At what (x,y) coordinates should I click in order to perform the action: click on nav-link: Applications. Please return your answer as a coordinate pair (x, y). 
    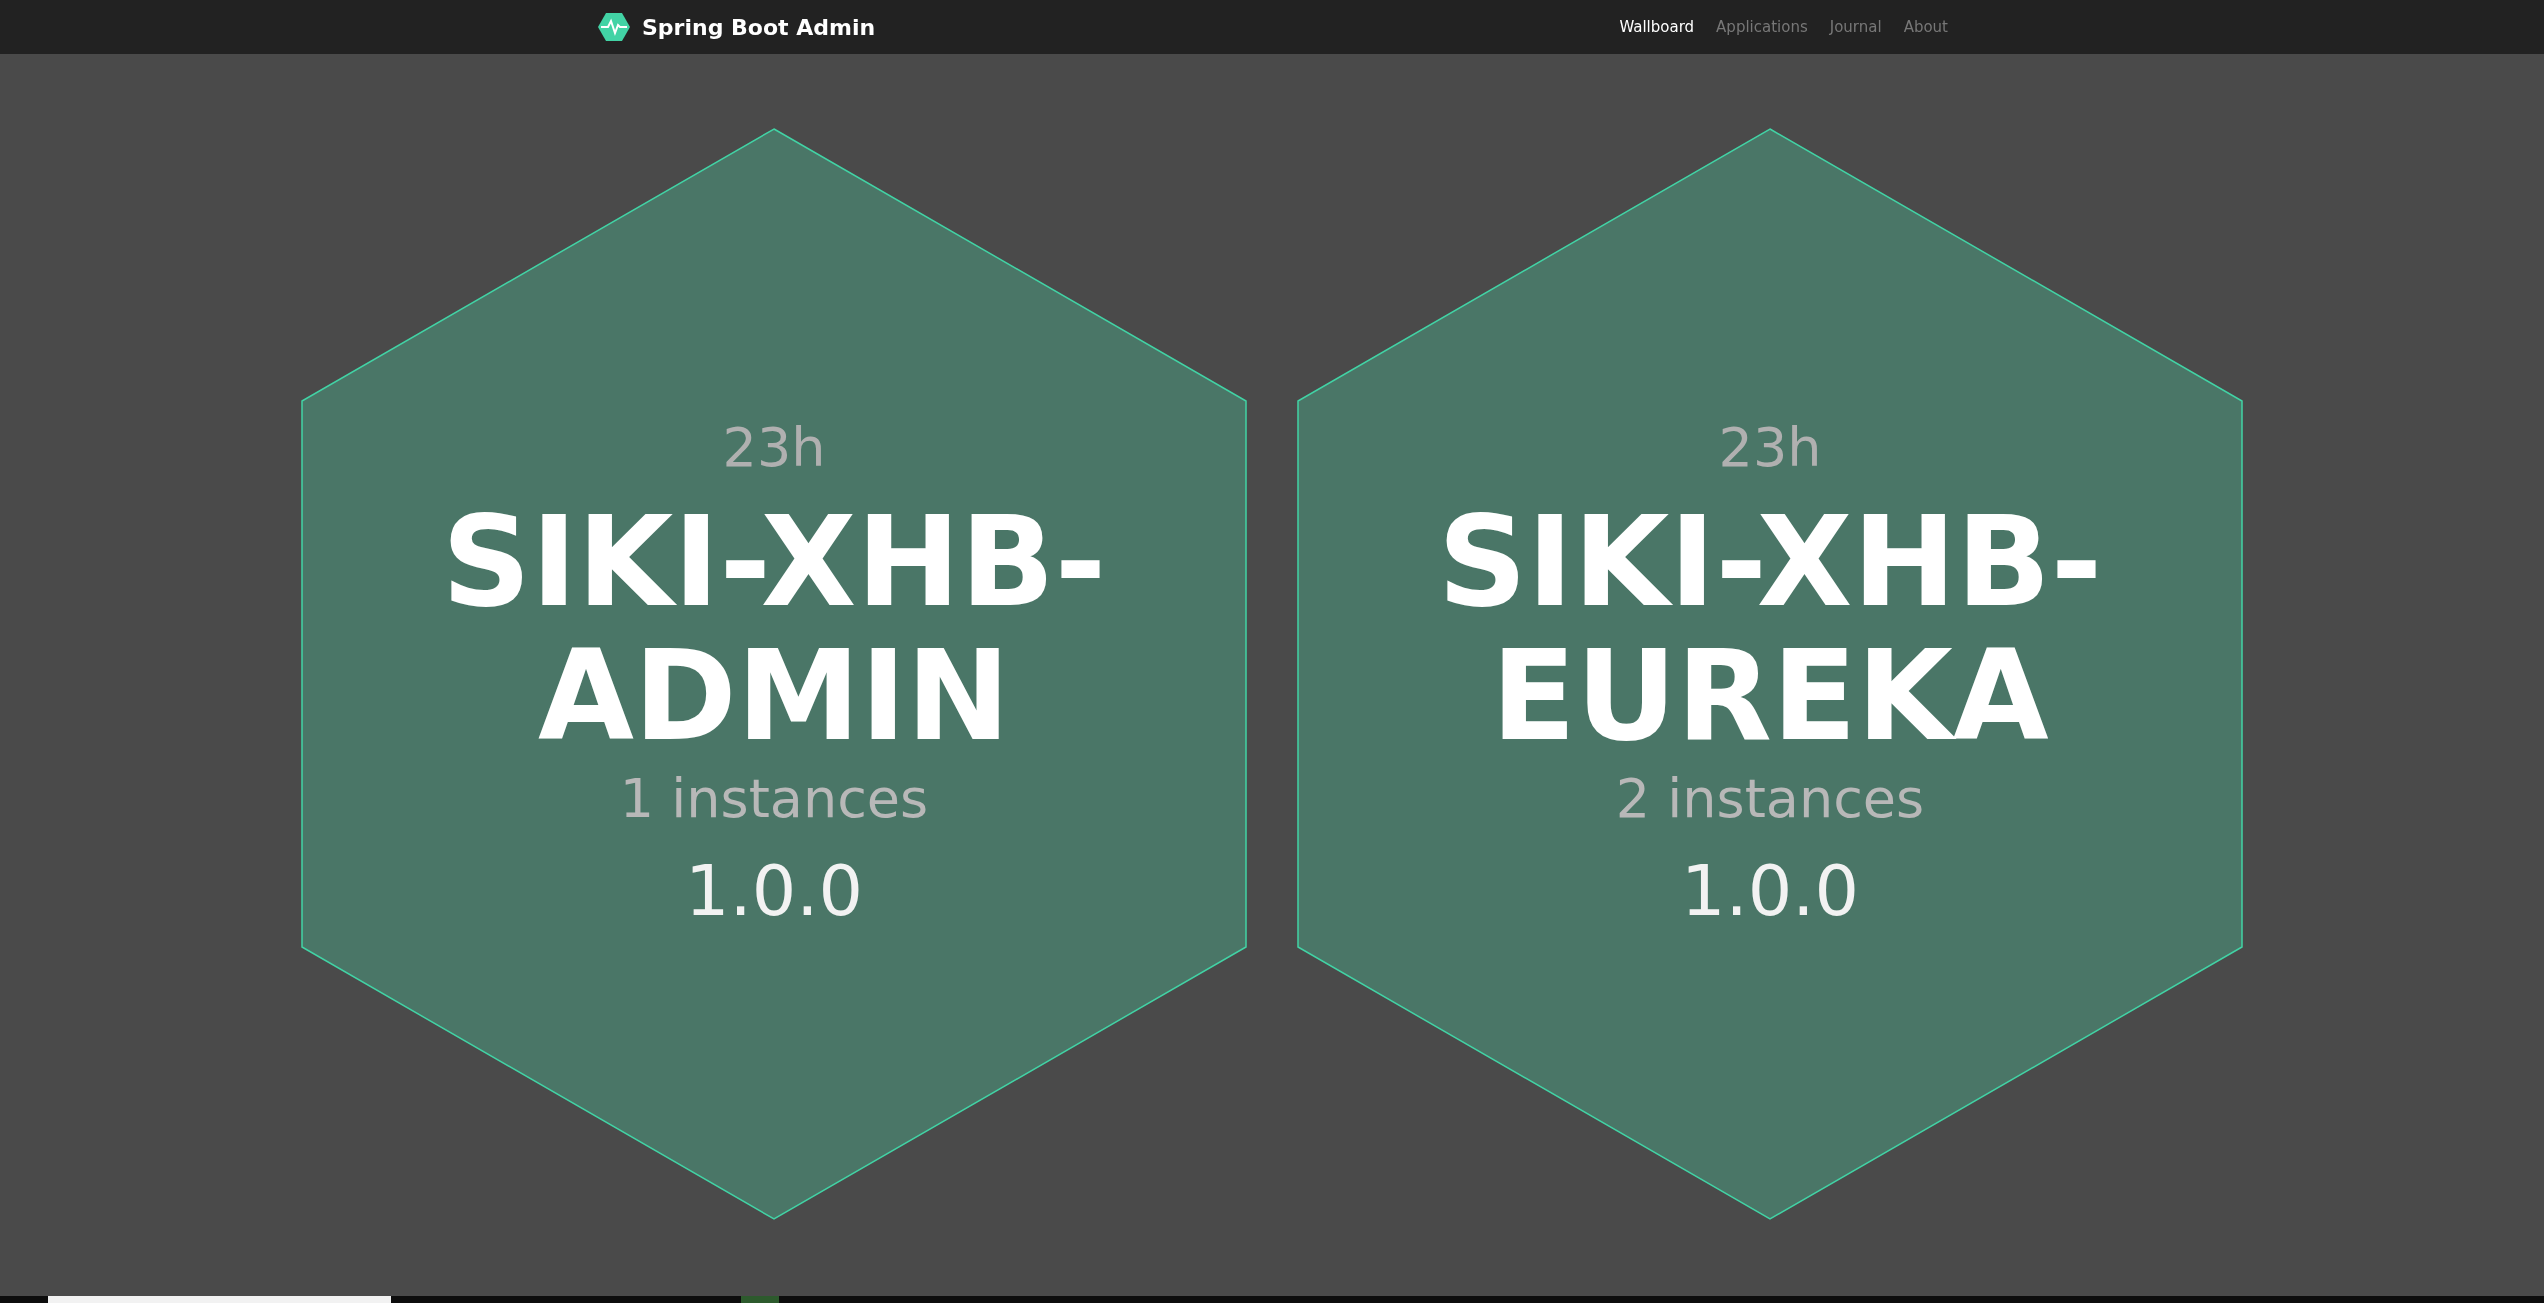
    Looking at the image, I should click on (1762, 27).